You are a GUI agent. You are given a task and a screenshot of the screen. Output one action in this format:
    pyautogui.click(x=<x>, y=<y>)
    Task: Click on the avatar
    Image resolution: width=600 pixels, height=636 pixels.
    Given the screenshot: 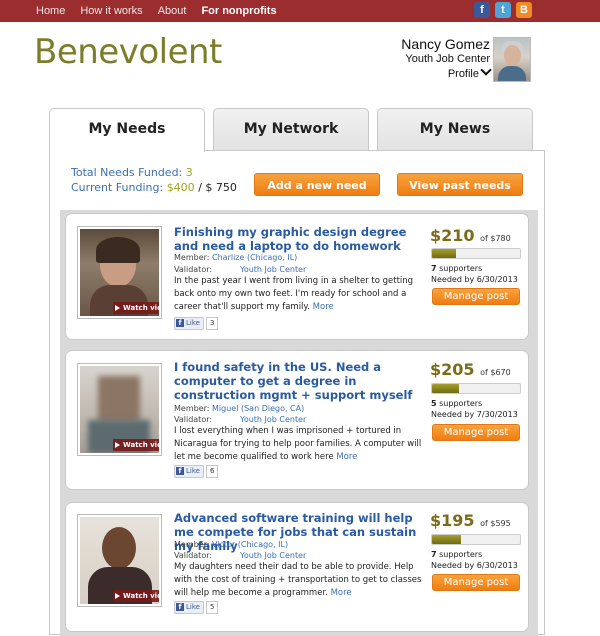 What is the action you would take?
    pyautogui.click(x=512, y=59)
    